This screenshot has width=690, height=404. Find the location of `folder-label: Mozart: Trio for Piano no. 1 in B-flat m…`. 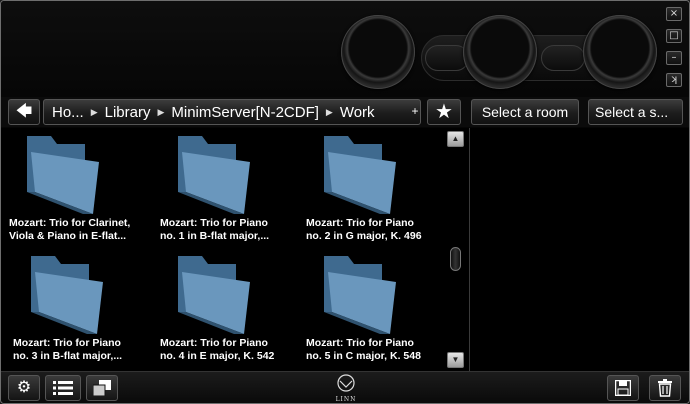

folder-label: Mozart: Trio for Piano no. 1 in B-flat m… is located at coordinates (230, 230).